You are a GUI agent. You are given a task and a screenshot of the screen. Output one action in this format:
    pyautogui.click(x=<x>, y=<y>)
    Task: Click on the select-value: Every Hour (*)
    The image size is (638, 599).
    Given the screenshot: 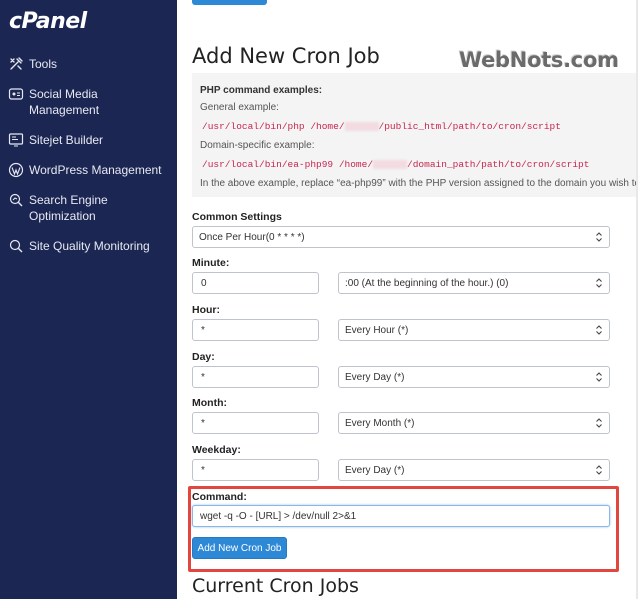 What is the action you would take?
    pyautogui.click(x=377, y=330)
    